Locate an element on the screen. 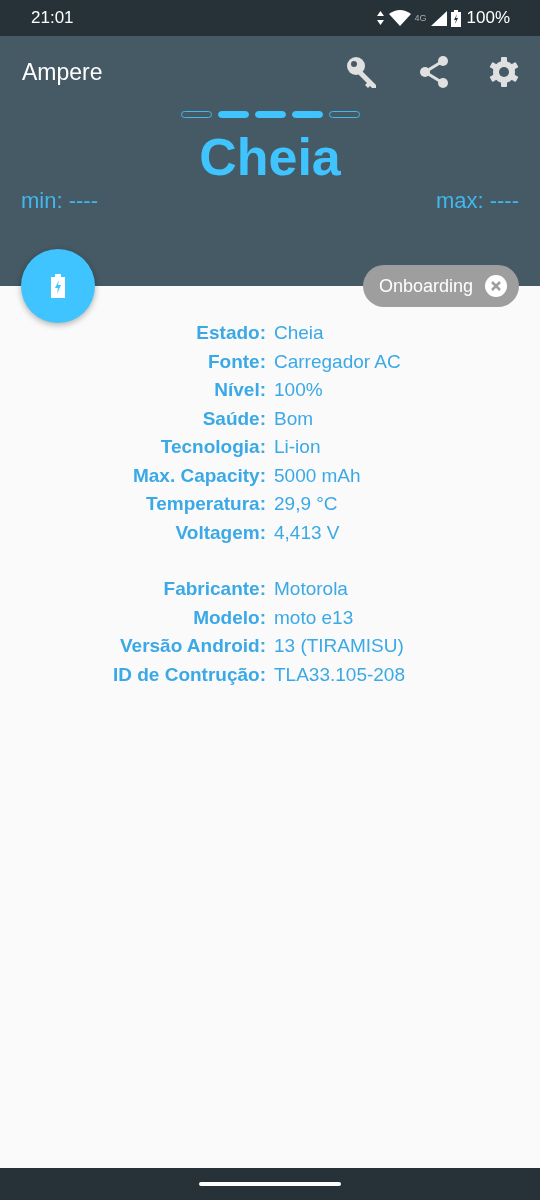 The image size is (540, 1200). info-label: Estado: is located at coordinates (230, 333).